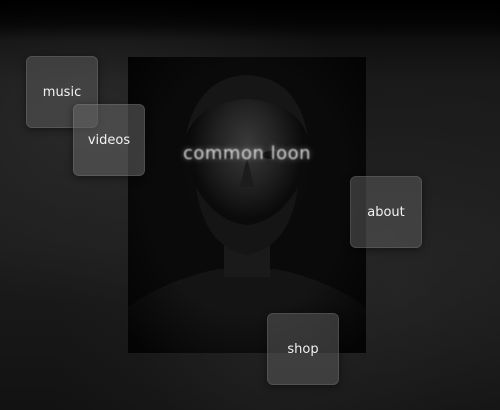 This screenshot has height=410, width=500. I want to click on nav-shop-label: shop, so click(303, 349).